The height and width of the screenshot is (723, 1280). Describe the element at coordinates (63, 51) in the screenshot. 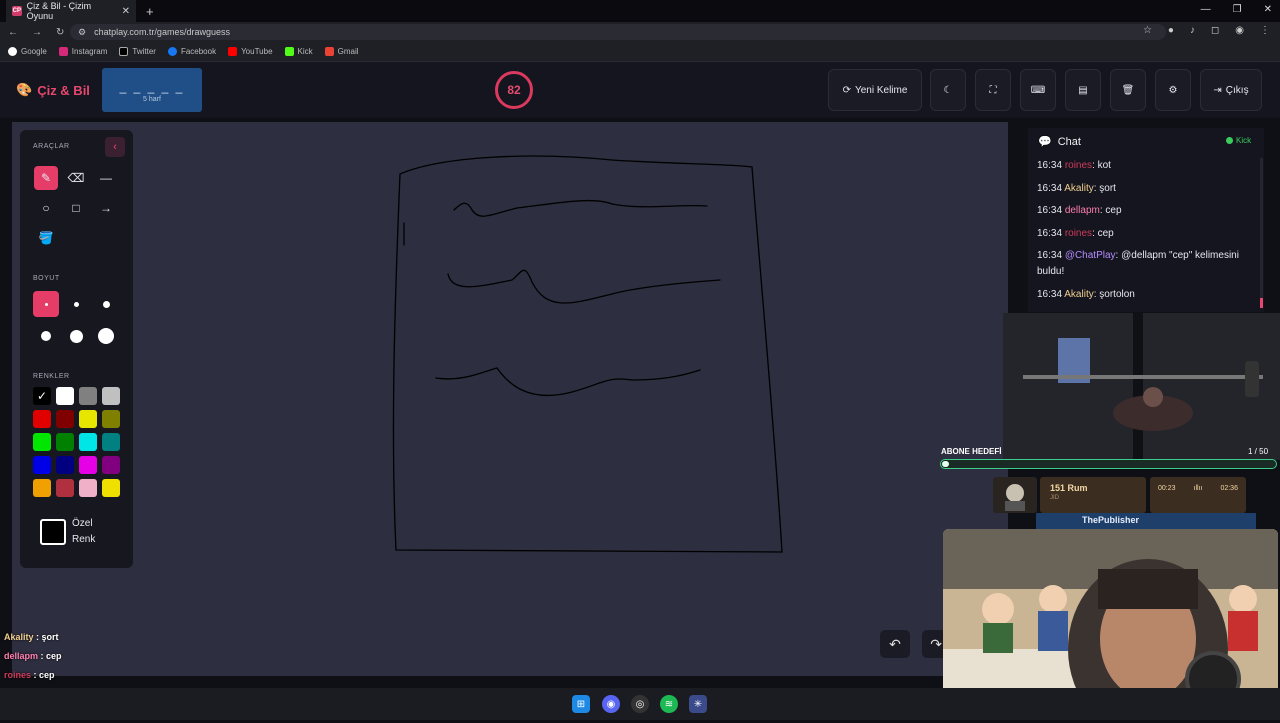

I see `instagram-icon` at that location.